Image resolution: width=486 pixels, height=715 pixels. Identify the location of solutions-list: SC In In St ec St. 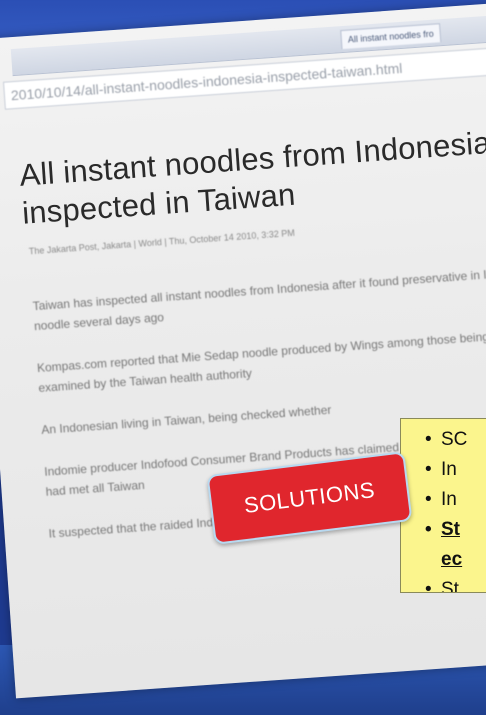
(443, 505).